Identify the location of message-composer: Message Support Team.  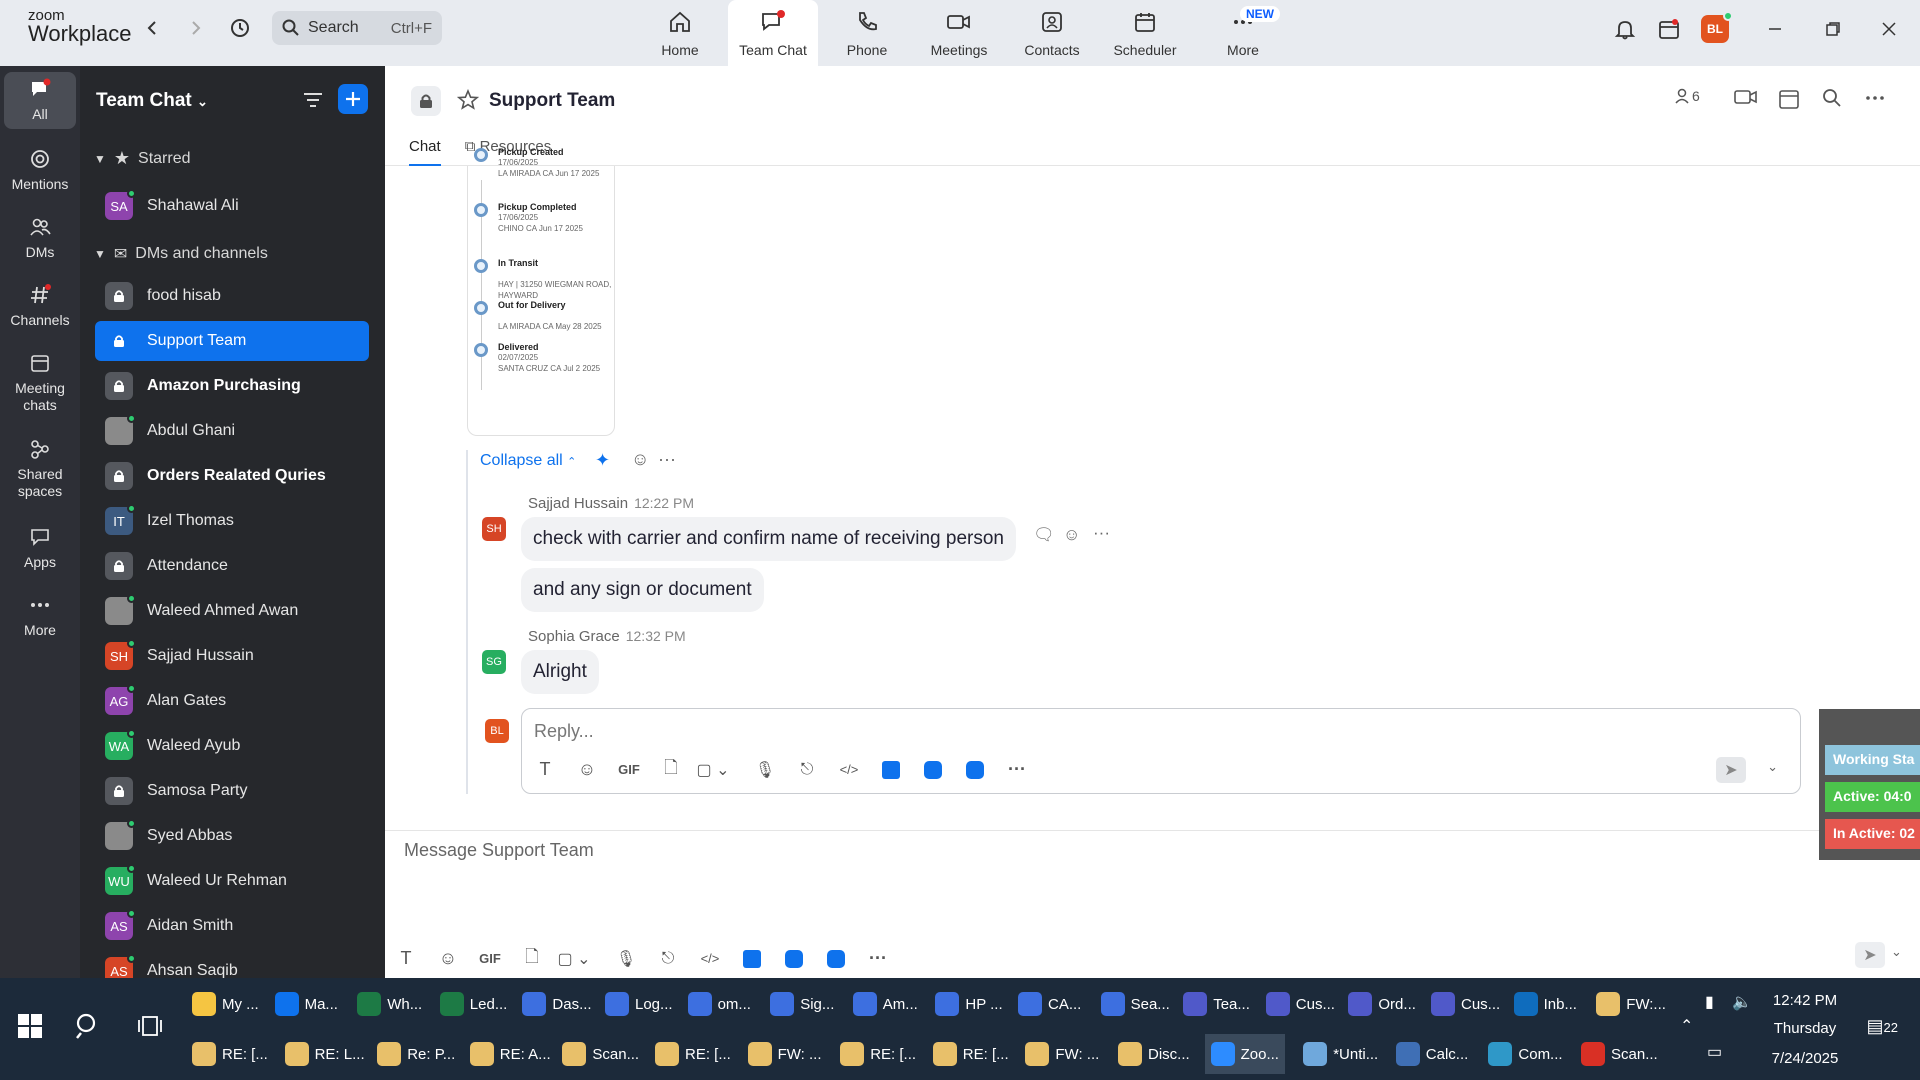
(499, 850).